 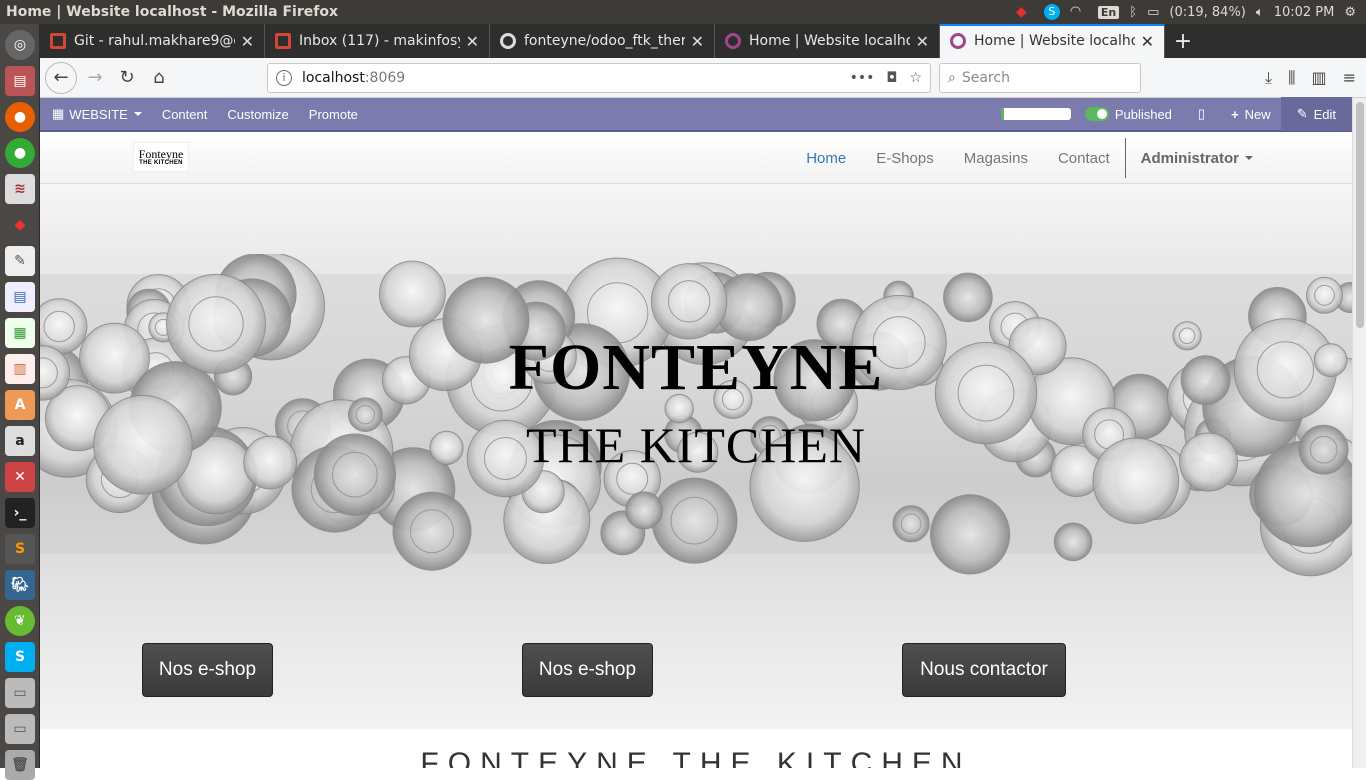 I want to click on scrollbar-thumb, so click(x=1360, y=215).